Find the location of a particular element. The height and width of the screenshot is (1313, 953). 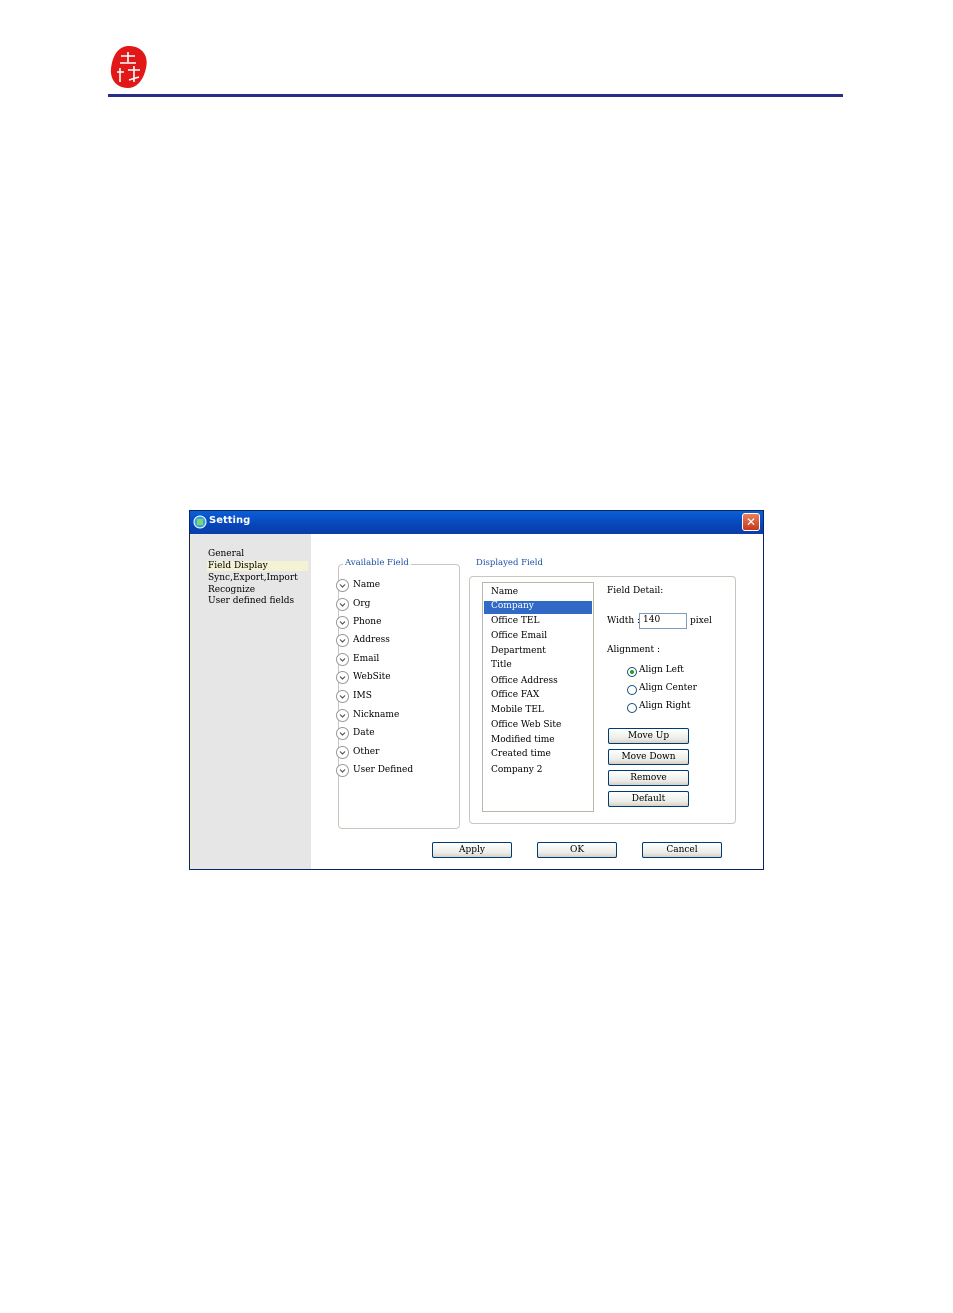

align-left-label: Align Left is located at coordinates (661, 670).